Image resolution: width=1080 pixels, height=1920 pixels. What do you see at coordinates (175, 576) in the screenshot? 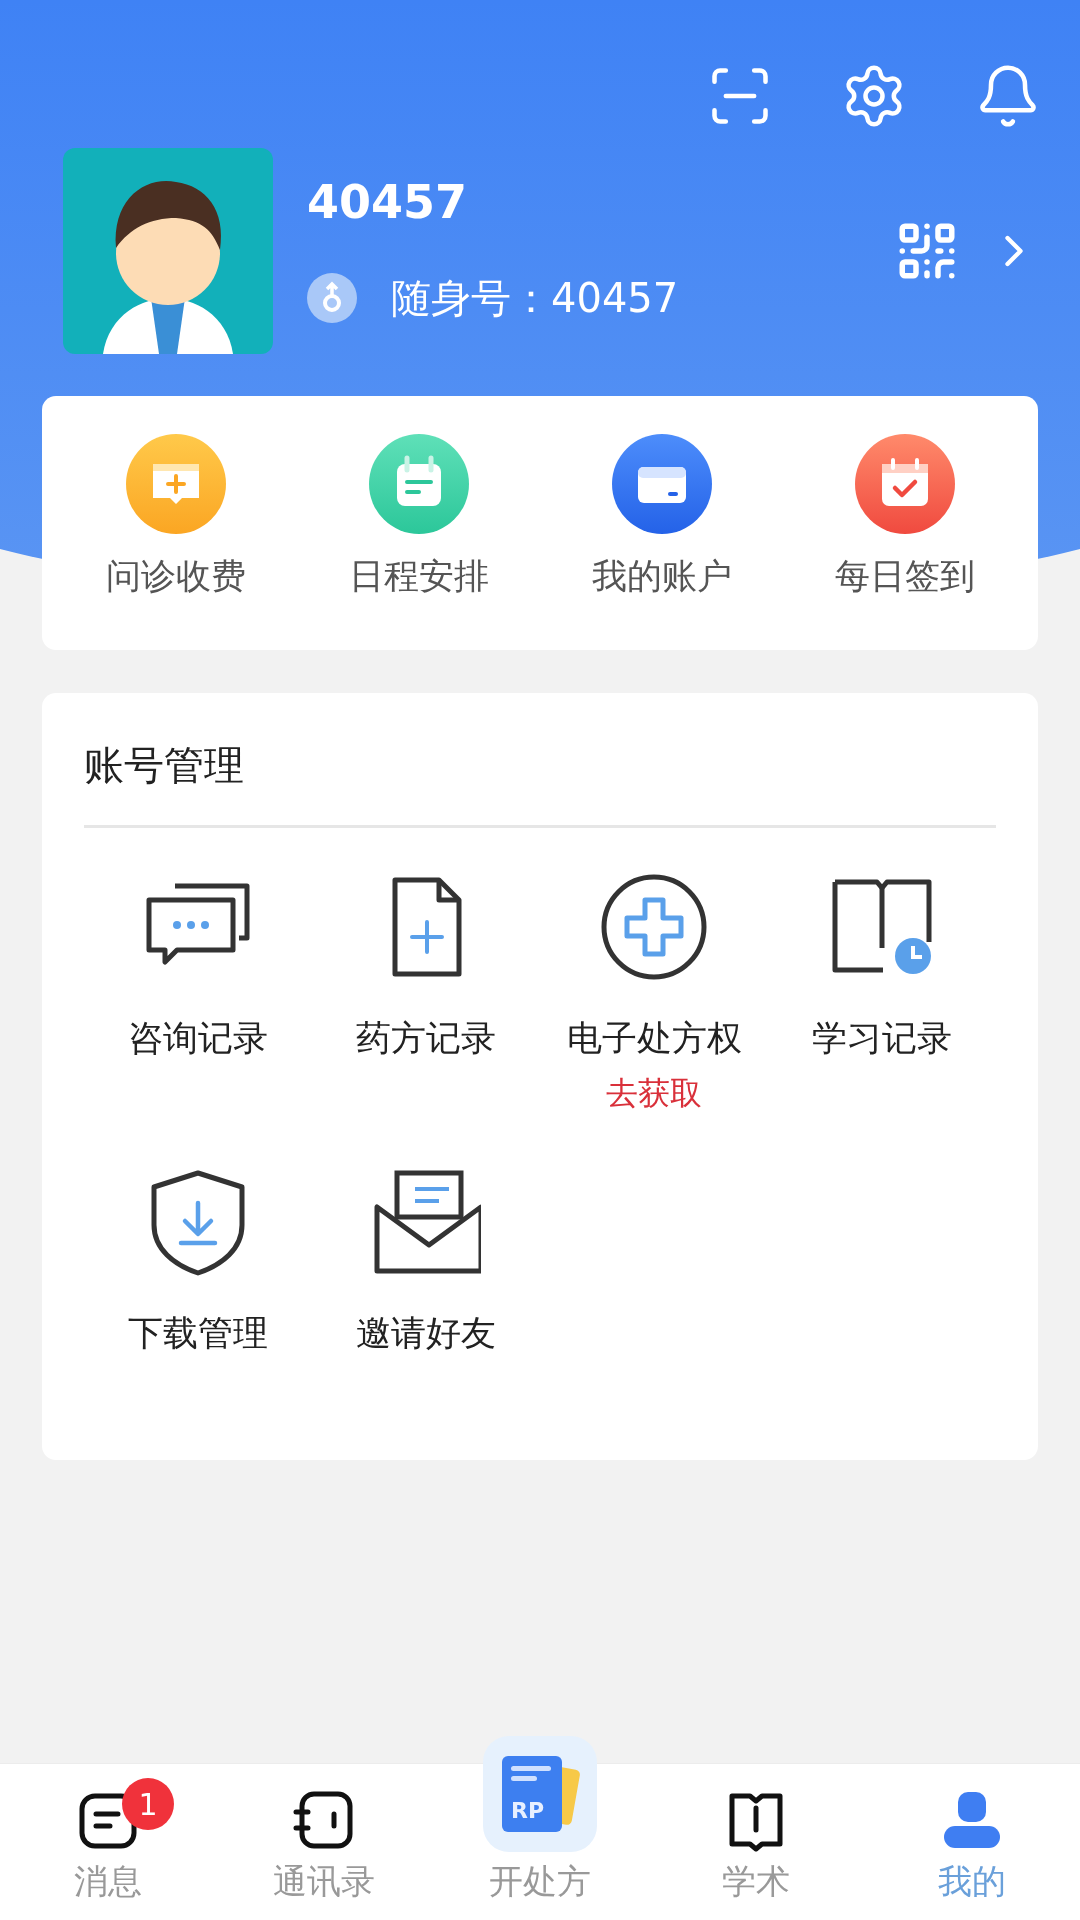
I see `quick-action-label: 问诊收费` at bounding box center [175, 576].